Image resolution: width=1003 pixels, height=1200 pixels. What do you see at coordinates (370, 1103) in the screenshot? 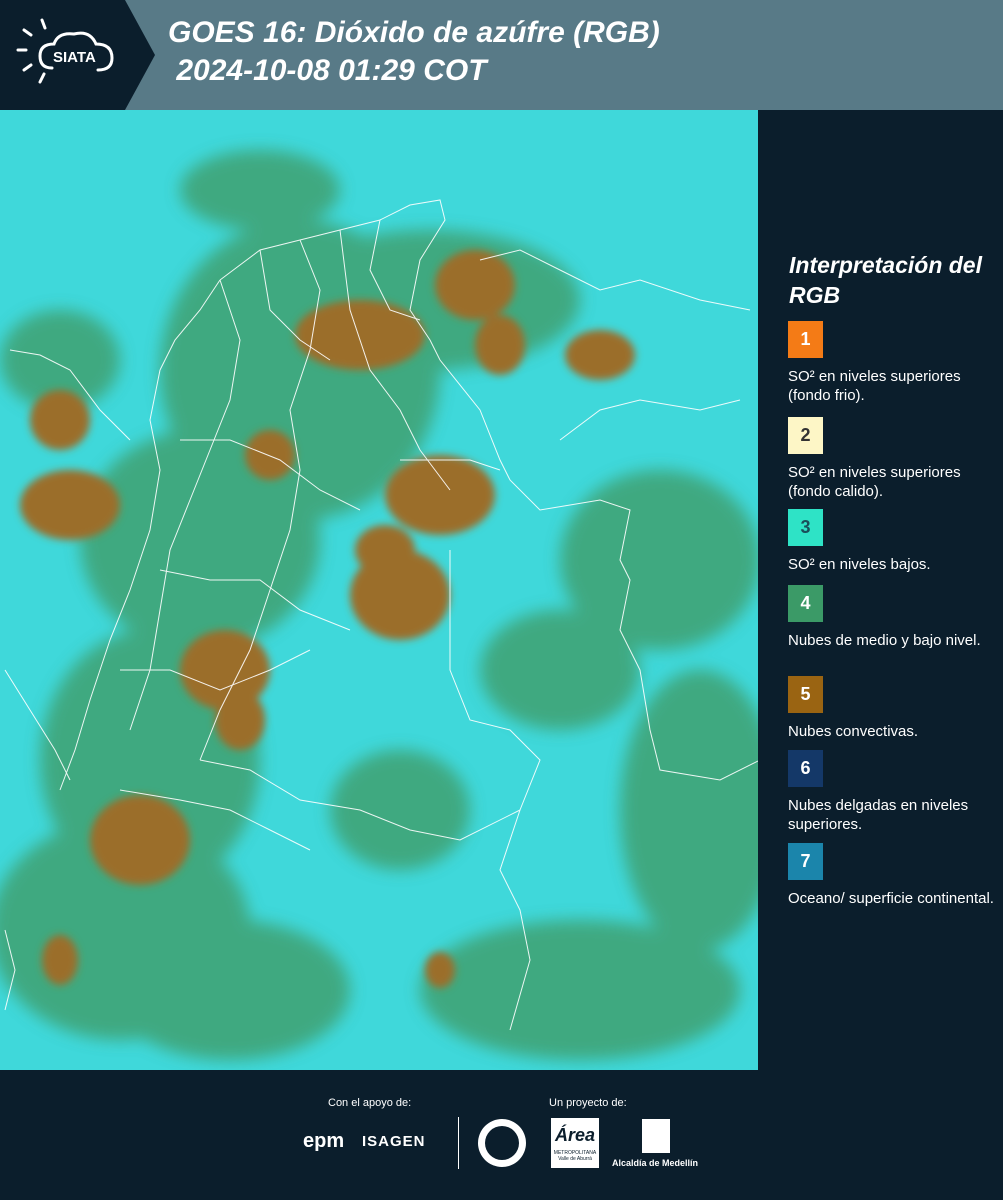
I see `support-label: Con el apoyo de:` at bounding box center [370, 1103].